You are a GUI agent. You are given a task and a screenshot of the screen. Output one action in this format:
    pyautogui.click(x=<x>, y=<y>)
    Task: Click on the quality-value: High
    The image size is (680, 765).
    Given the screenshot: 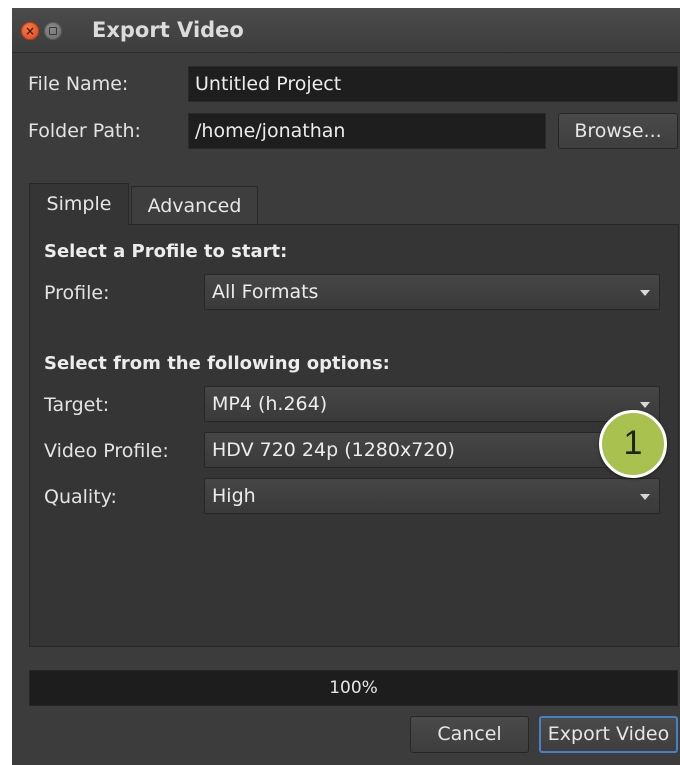 What is the action you would take?
    pyautogui.click(x=234, y=496)
    